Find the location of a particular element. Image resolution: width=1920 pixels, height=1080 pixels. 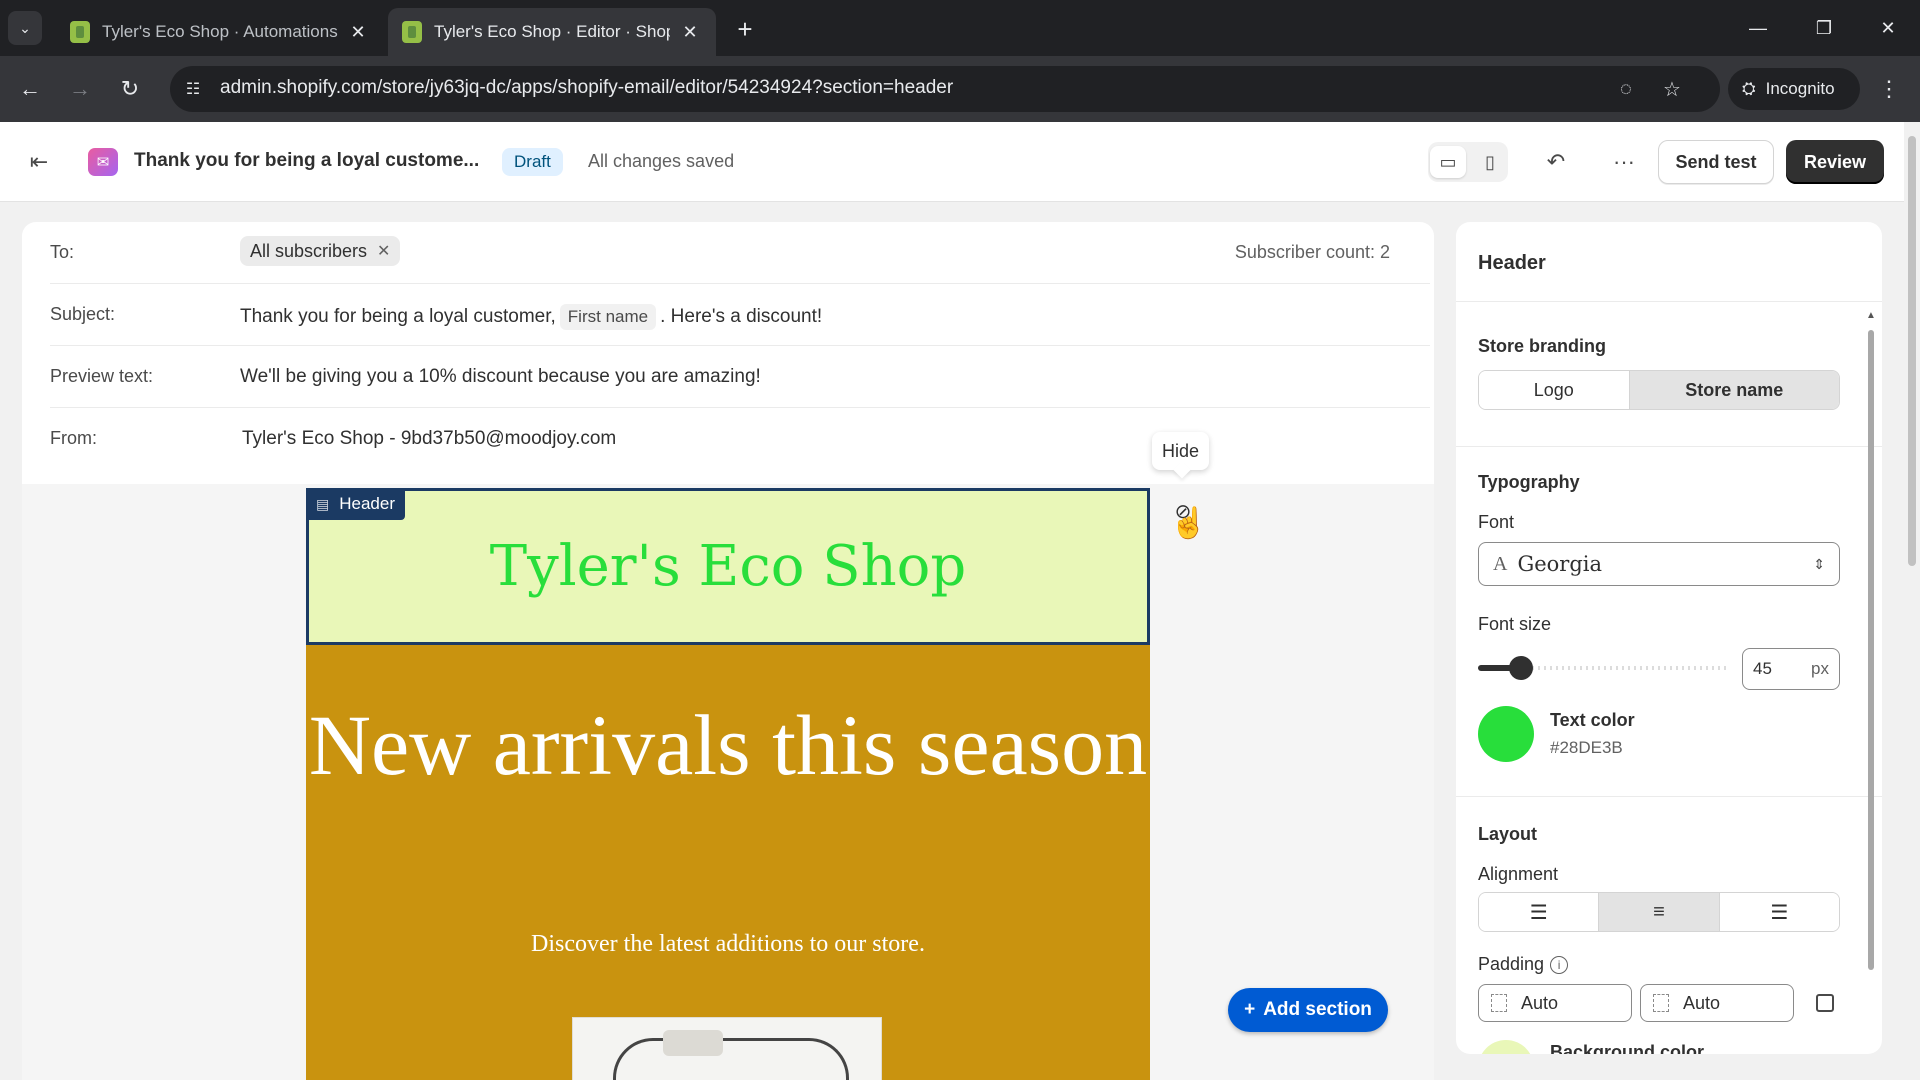

scroll-up-icon: ▲ is located at coordinates (1871, 315).